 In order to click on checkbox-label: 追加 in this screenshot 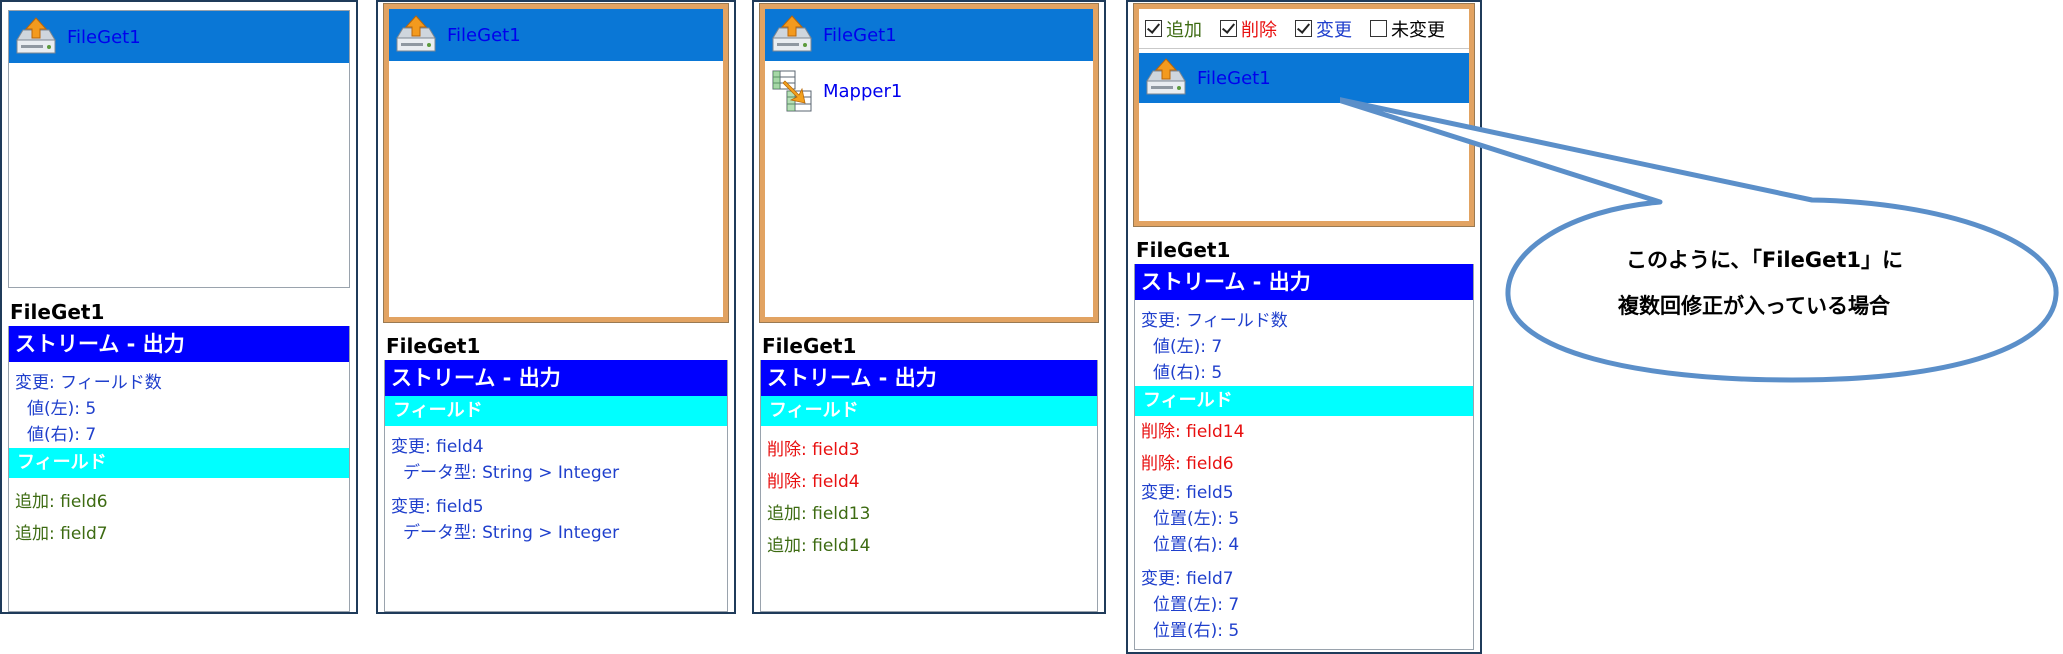, I will do `click(1184, 30)`.